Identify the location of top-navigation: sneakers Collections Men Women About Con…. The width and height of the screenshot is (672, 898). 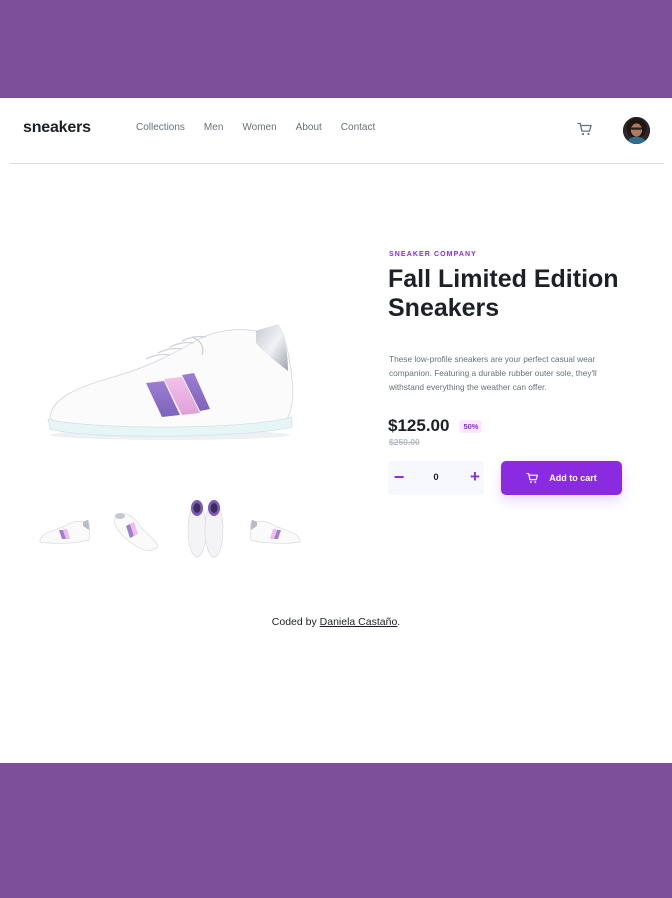
(336, 131).